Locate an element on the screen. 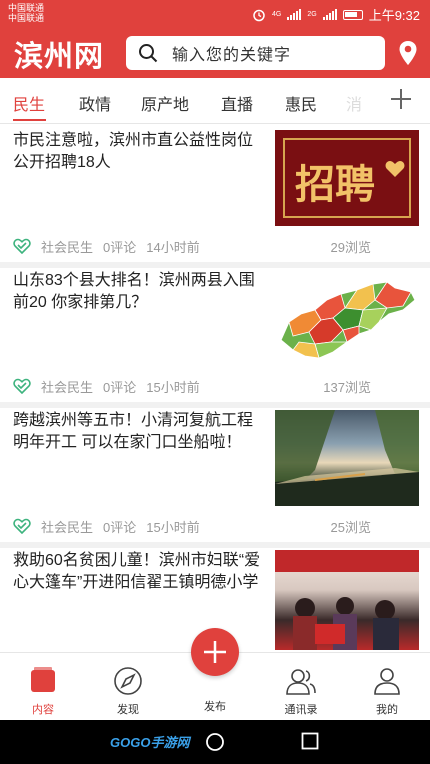  network-type-1: 4G is located at coordinates (277, 14).